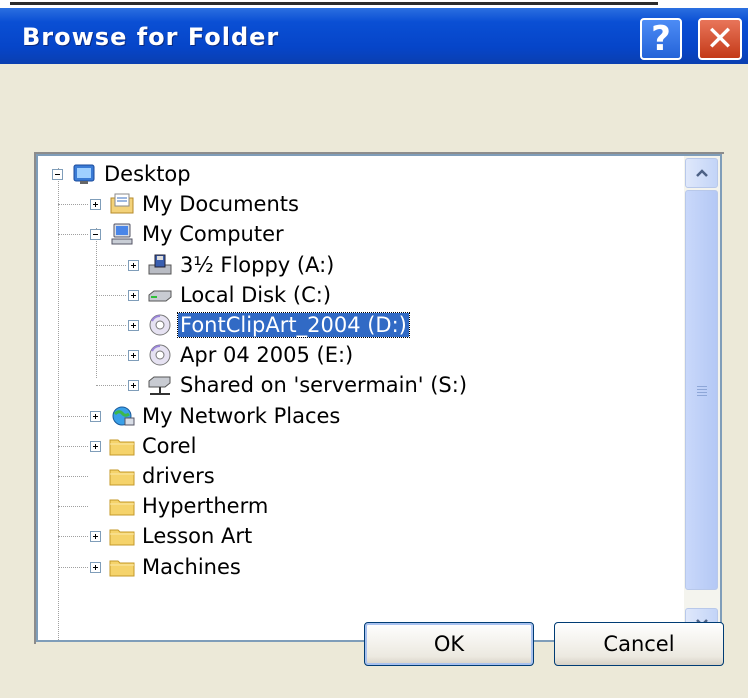  I want to click on hard-disk-icon, so click(160, 296).